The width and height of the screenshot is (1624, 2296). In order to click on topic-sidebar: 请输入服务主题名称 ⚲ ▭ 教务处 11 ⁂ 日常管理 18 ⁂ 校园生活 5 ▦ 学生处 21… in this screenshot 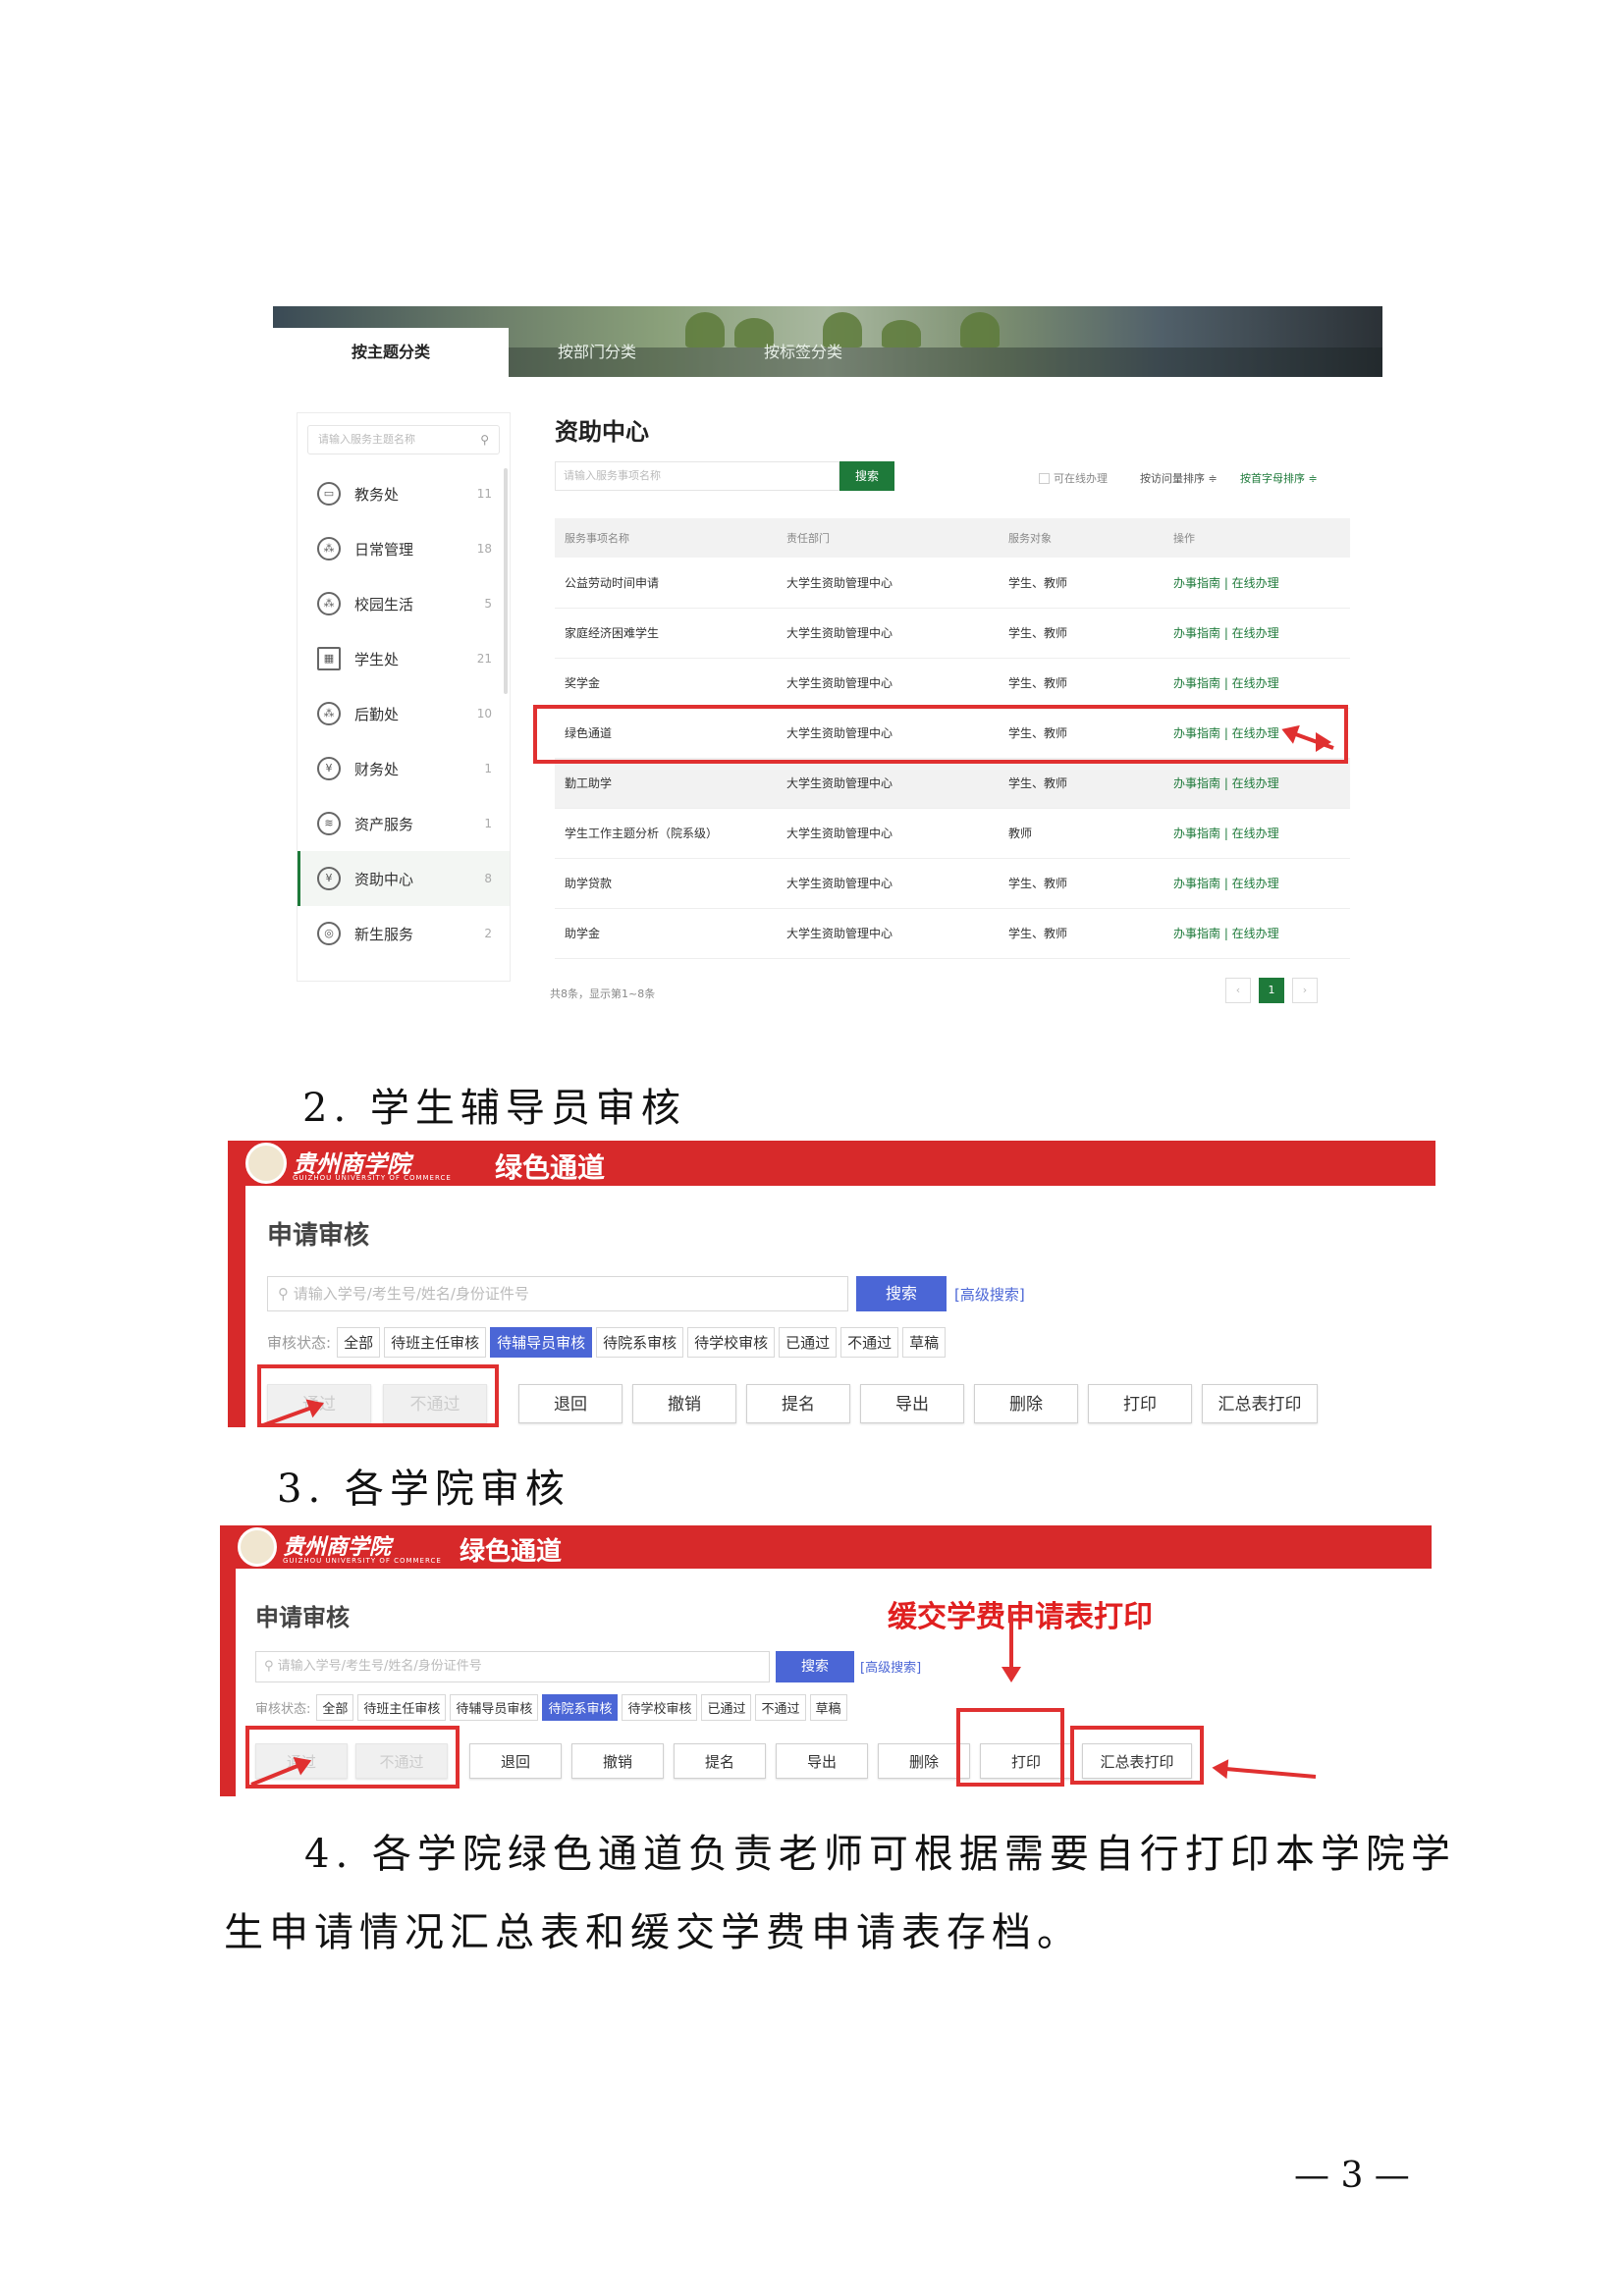, I will do `click(404, 697)`.